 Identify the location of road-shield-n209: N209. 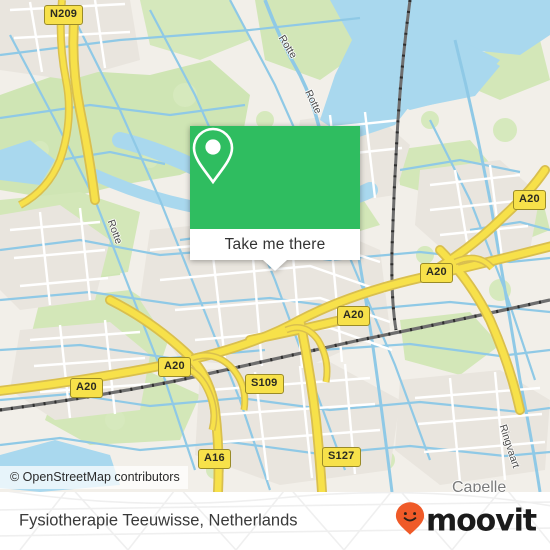
(64, 15).